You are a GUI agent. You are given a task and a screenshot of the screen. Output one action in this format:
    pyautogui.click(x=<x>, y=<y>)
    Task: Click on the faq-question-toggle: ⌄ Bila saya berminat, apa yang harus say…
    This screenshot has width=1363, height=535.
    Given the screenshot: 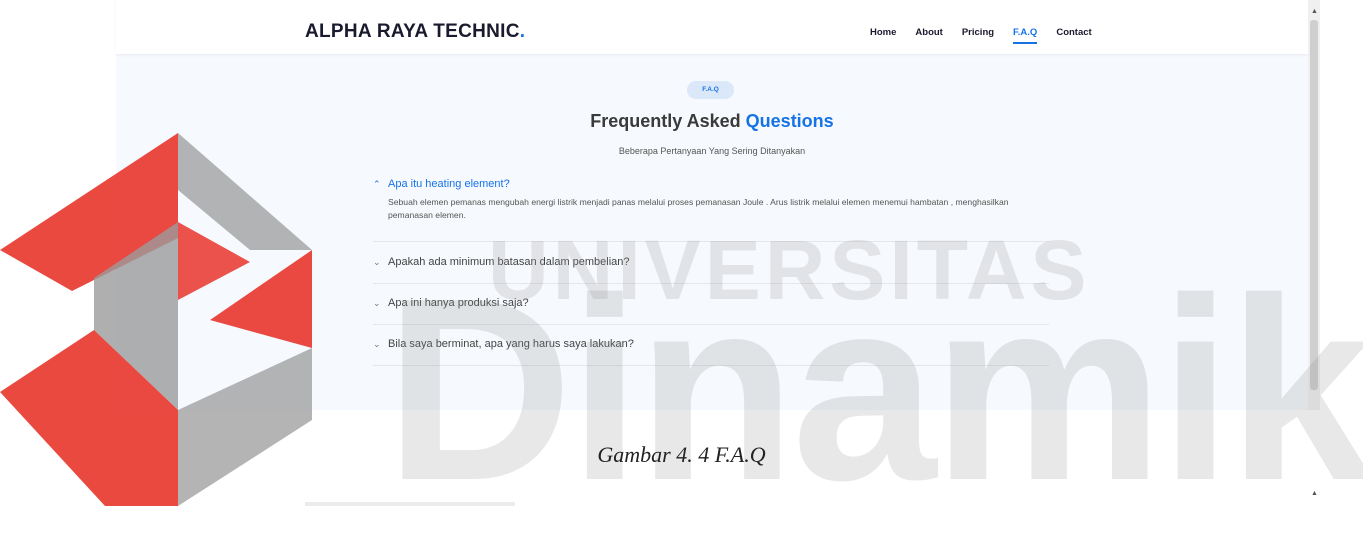 What is the action you would take?
    pyautogui.click(x=711, y=344)
    